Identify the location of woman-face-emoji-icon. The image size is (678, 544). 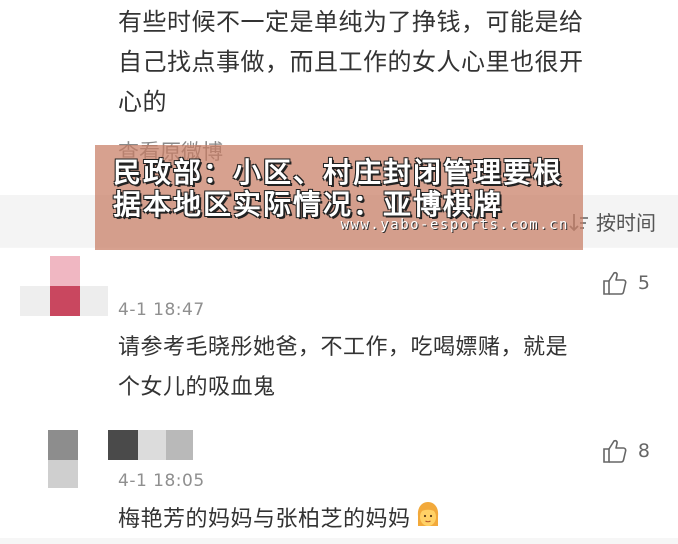
(428, 522).